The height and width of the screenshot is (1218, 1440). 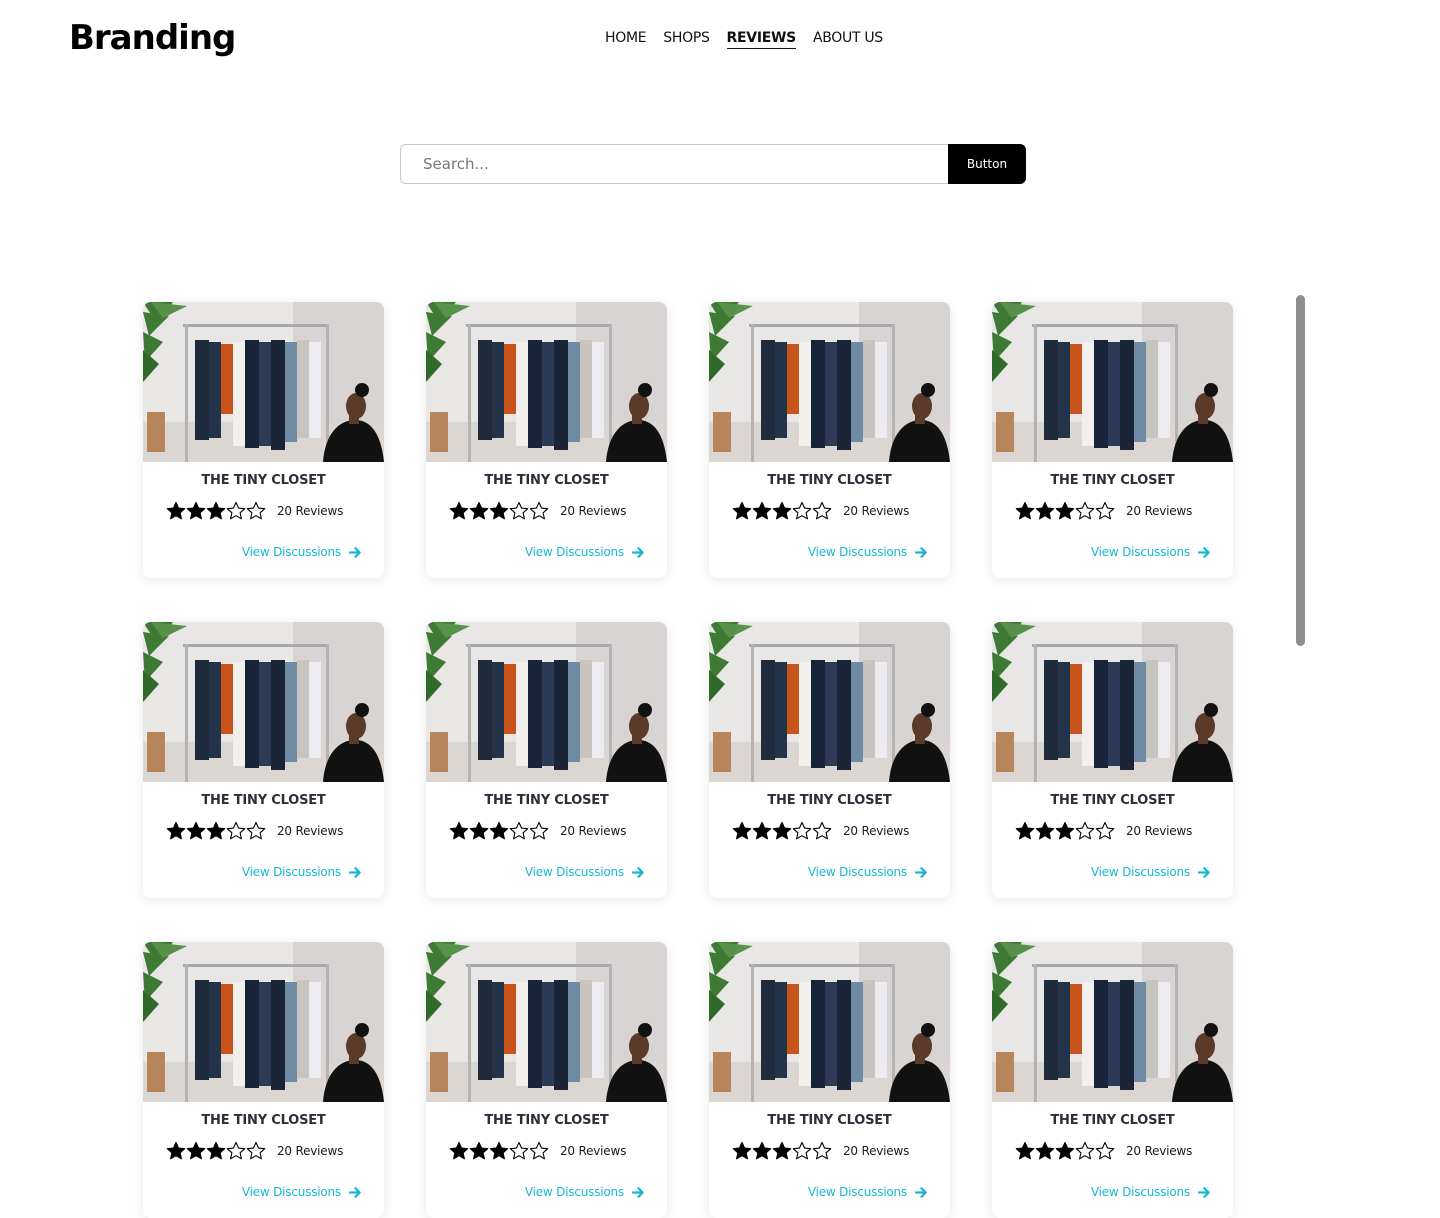 I want to click on nav-item-about-us: ABOUT US, so click(x=848, y=39).